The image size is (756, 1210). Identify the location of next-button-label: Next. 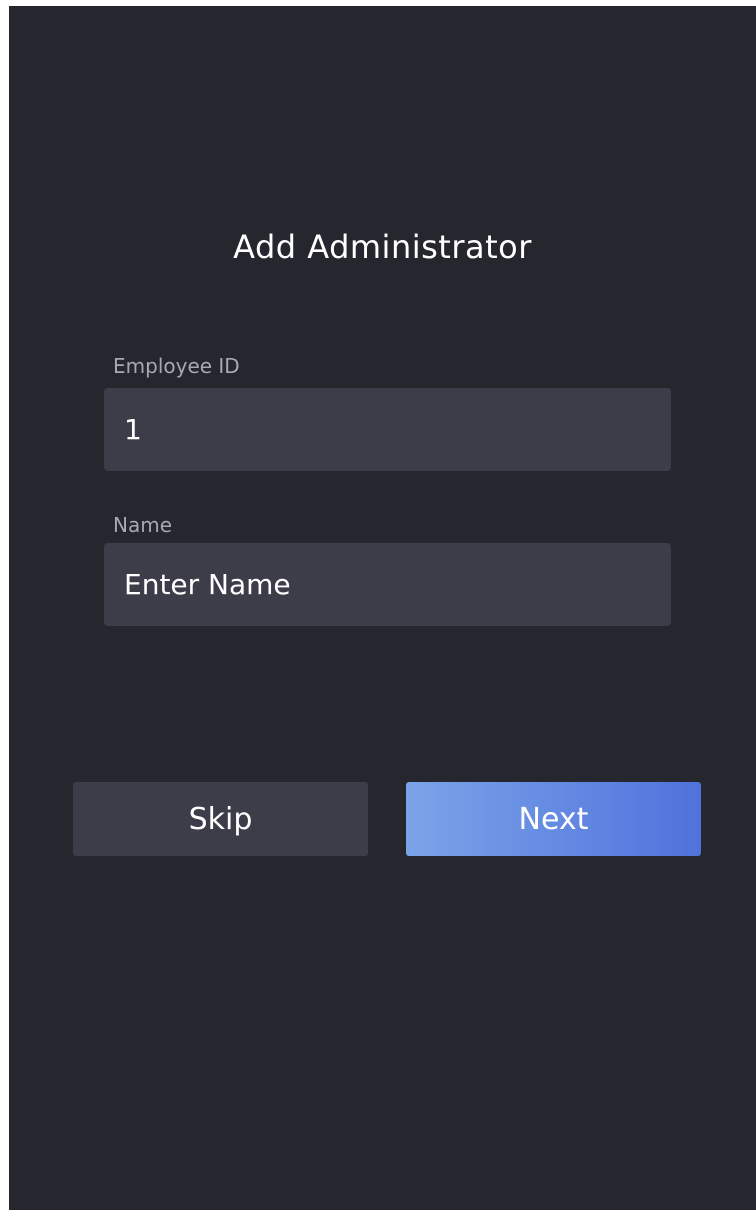
(553, 819).